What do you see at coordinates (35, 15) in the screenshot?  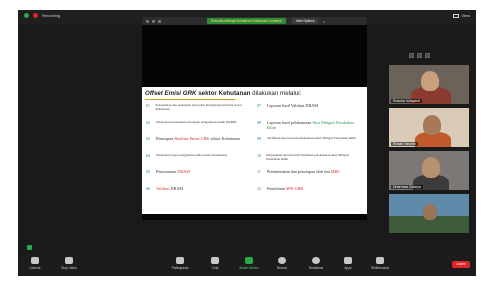 I see `recording-dot-icon` at bounding box center [35, 15].